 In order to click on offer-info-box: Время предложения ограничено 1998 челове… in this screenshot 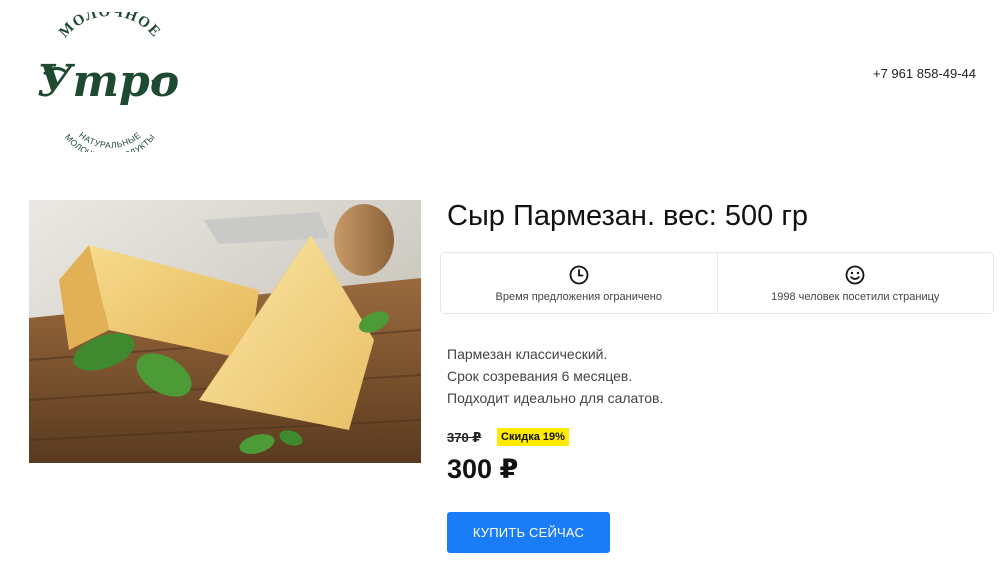, I will do `click(717, 283)`.